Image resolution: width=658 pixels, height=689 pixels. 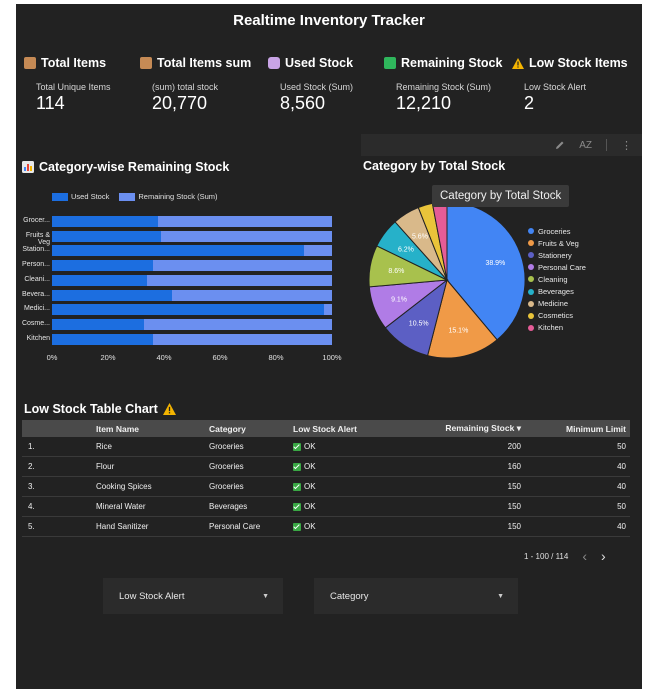 I want to click on pie-legend-item: Groceries, so click(x=557, y=231).